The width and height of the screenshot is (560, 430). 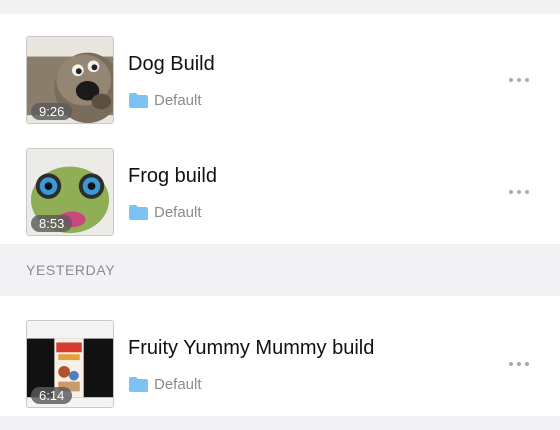 What do you see at coordinates (171, 64) in the screenshot?
I see `video-title: Dog Build` at bounding box center [171, 64].